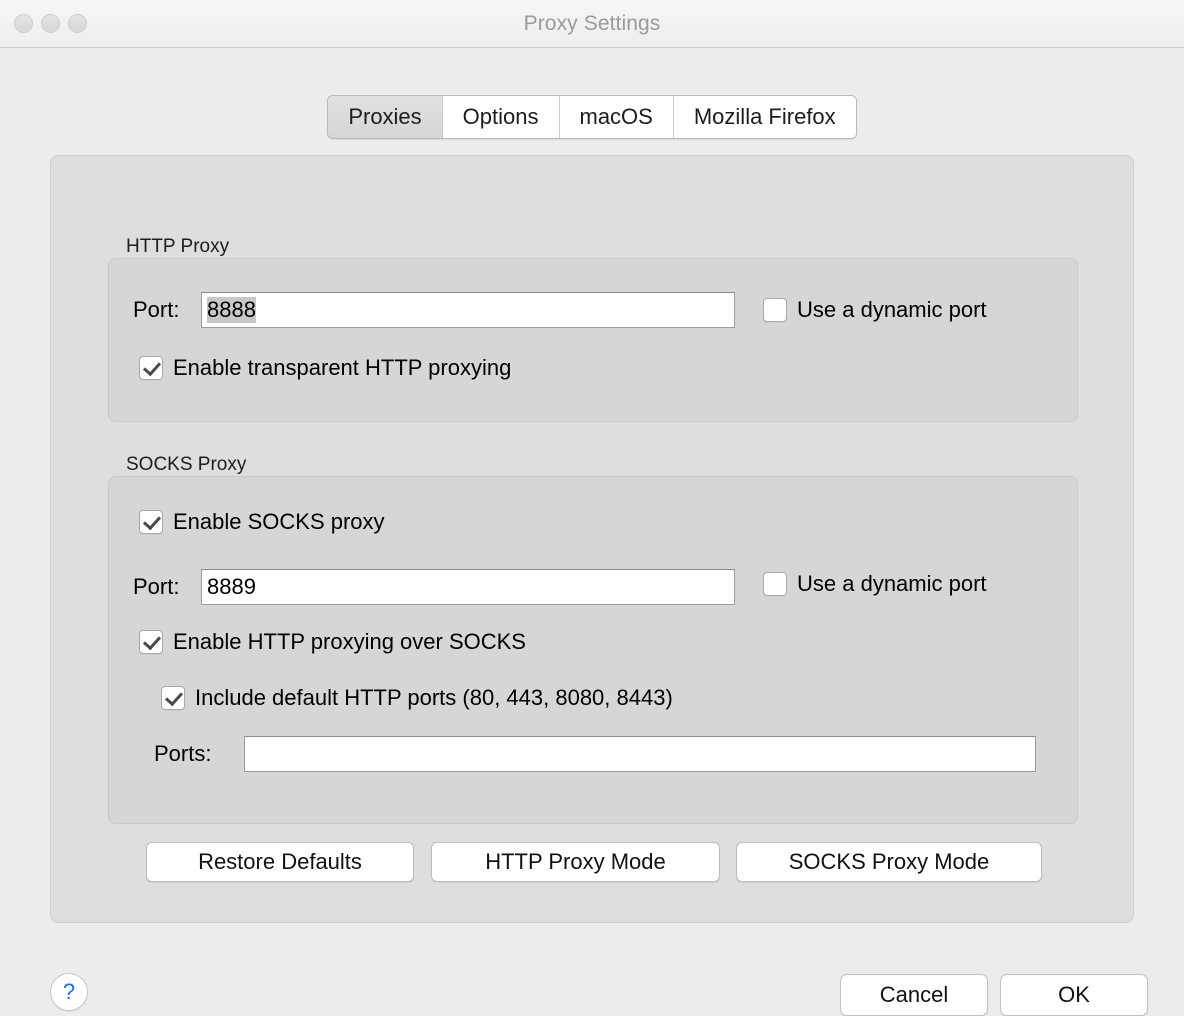 The width and height of the screenshot is (1184, 1016). I want to click on http-proxy-group-label: HTTP Proxy, so click(178, 246).